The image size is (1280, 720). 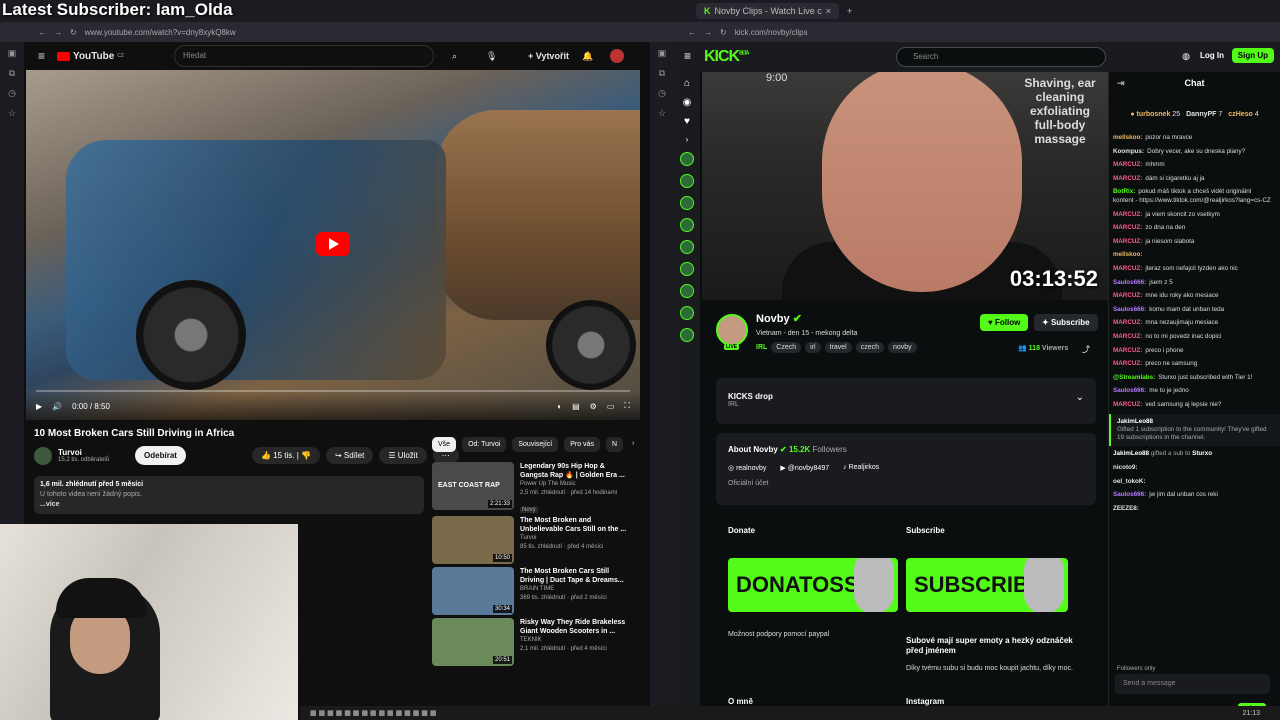 I want to click on create-button: + Vytvořit, so click(x=548, y=56).